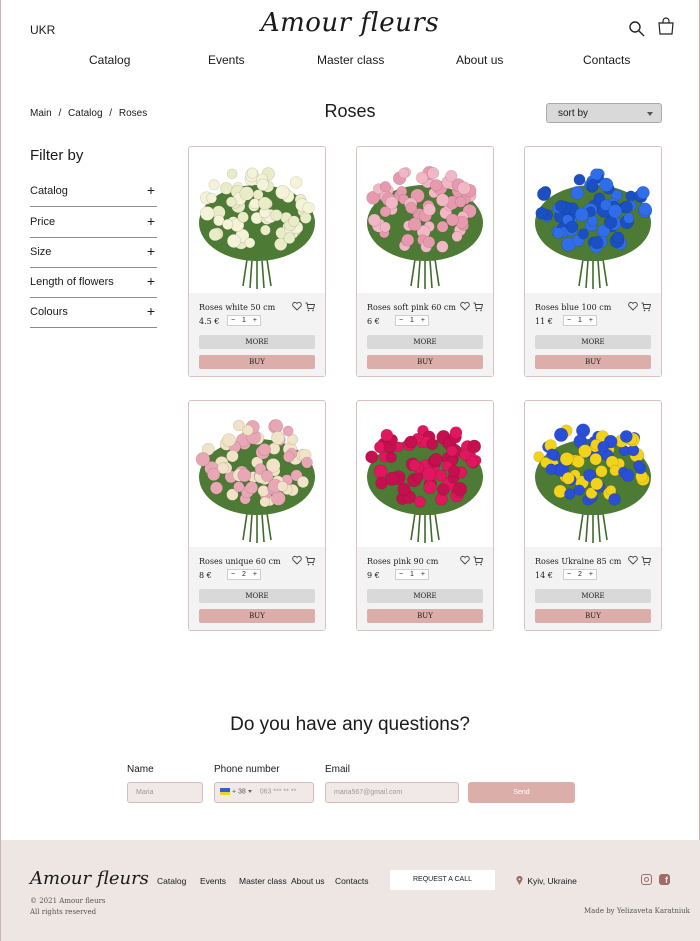 The height and width of the screenshot is (941, 700). Describe the element at coordinates (350, 890) in the screenshot. I see `footer` at that location.